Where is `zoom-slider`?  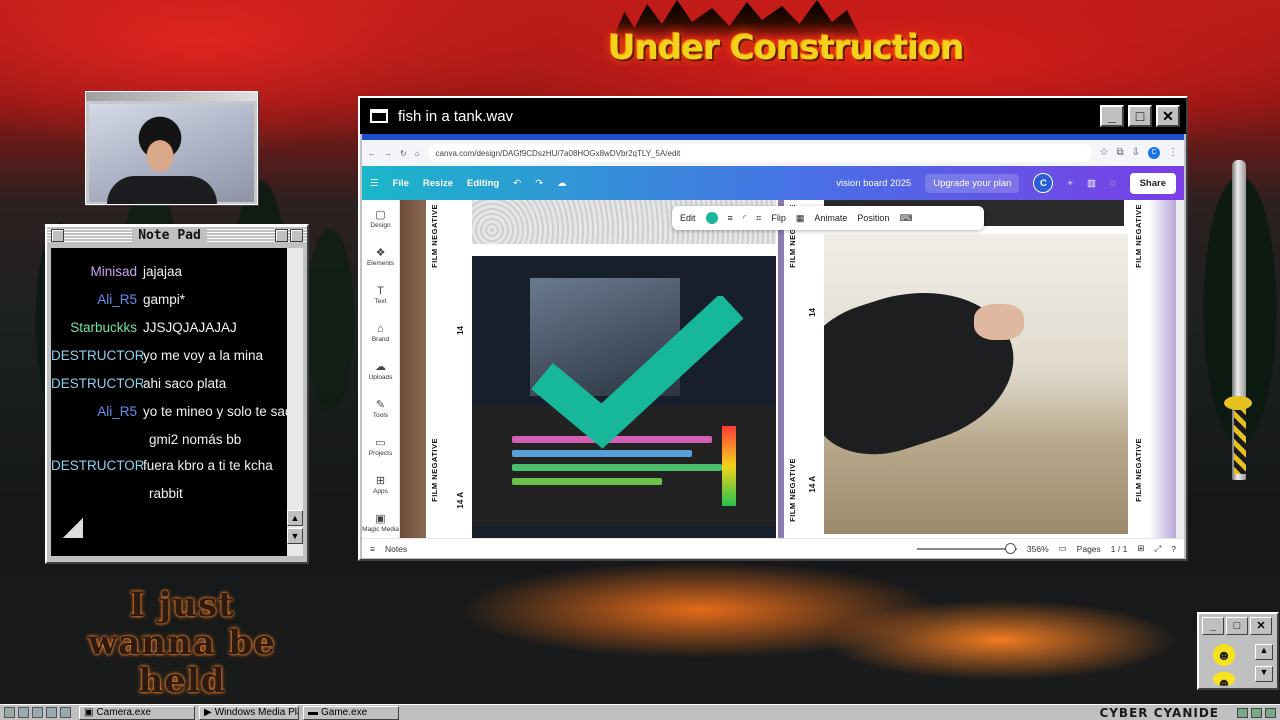
zoom-slider is located at coordinates (966, 548).